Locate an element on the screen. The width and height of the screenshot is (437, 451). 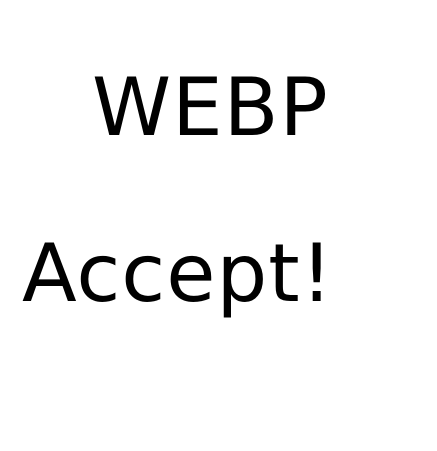
headline-accept: Accept! is located at coordinates (178, 273).